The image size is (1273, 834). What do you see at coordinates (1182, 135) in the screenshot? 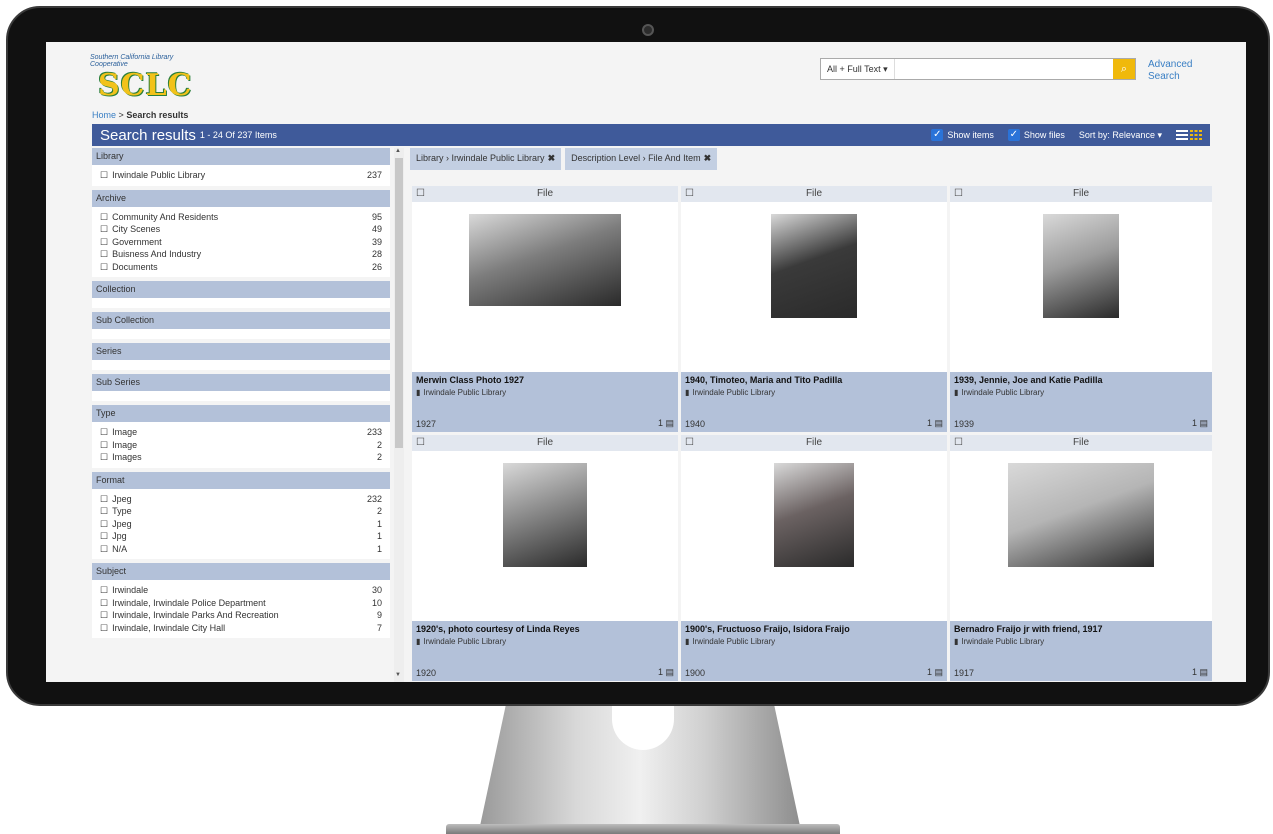
I see `list-view-icon` at bounding box center [1182, 135].